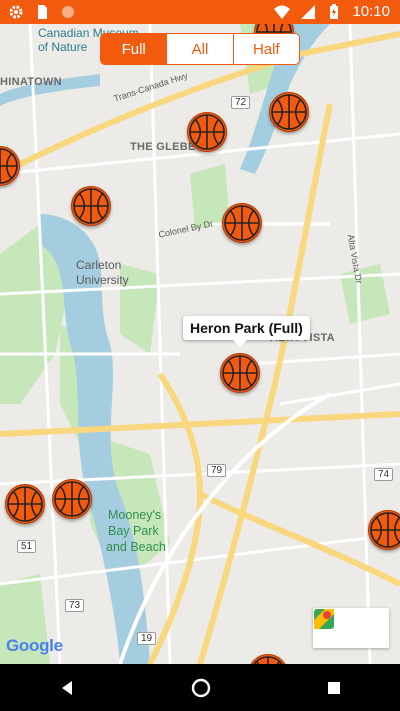  What do you see at coordinates (67, 688) in the screenshot?
I see `back-icon` at bounding box center [67, 688].